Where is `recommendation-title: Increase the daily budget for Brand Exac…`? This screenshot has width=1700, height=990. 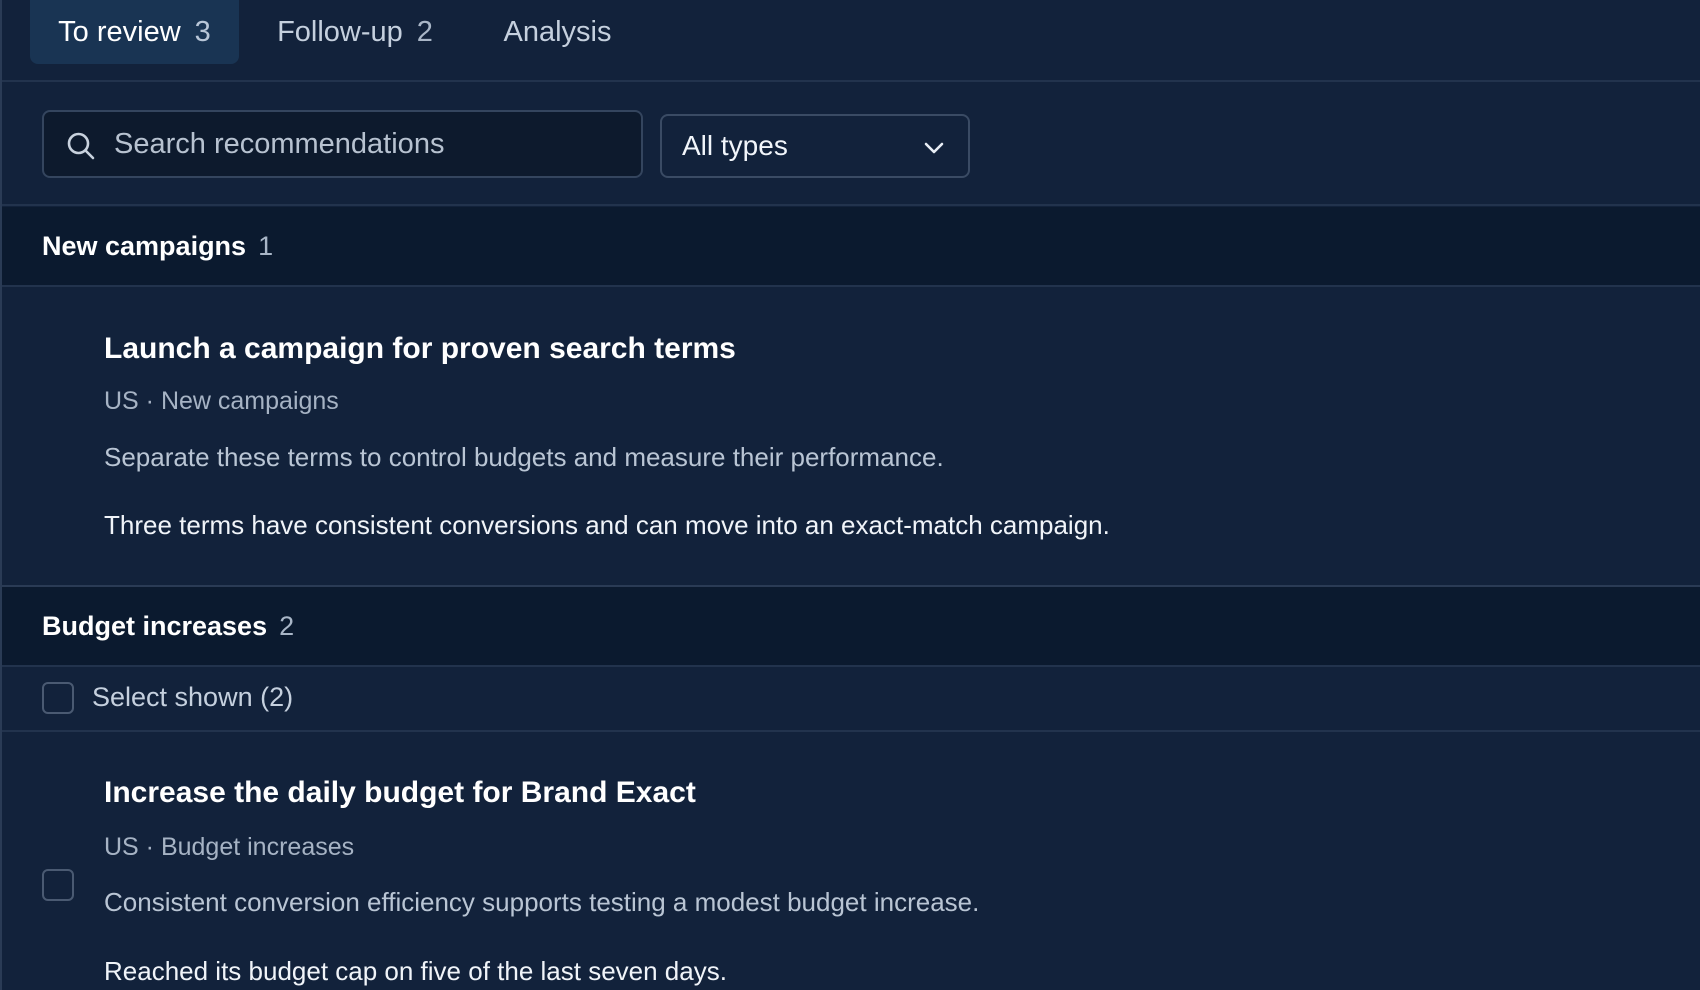 recommendation-title: Increase the daily budget for Brand Exac… is located at coordinates (400, 793).